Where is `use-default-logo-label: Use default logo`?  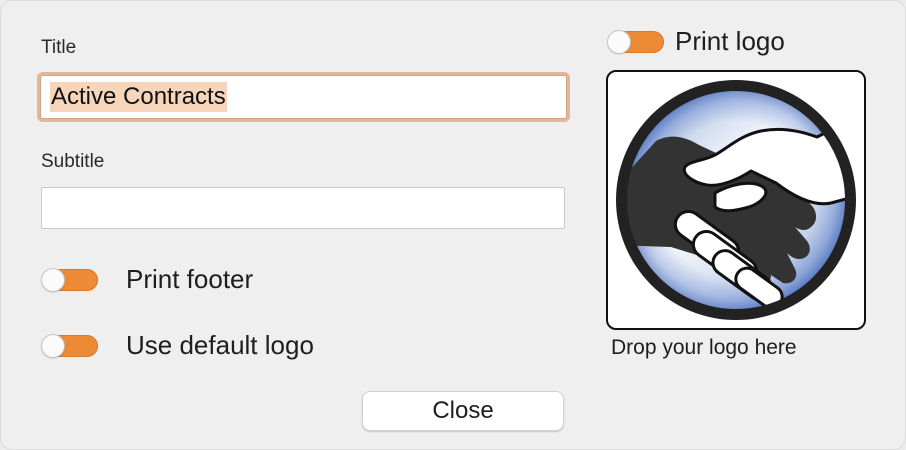 use-default-logo-label: Use default logo is located at coordinates (220, 345).